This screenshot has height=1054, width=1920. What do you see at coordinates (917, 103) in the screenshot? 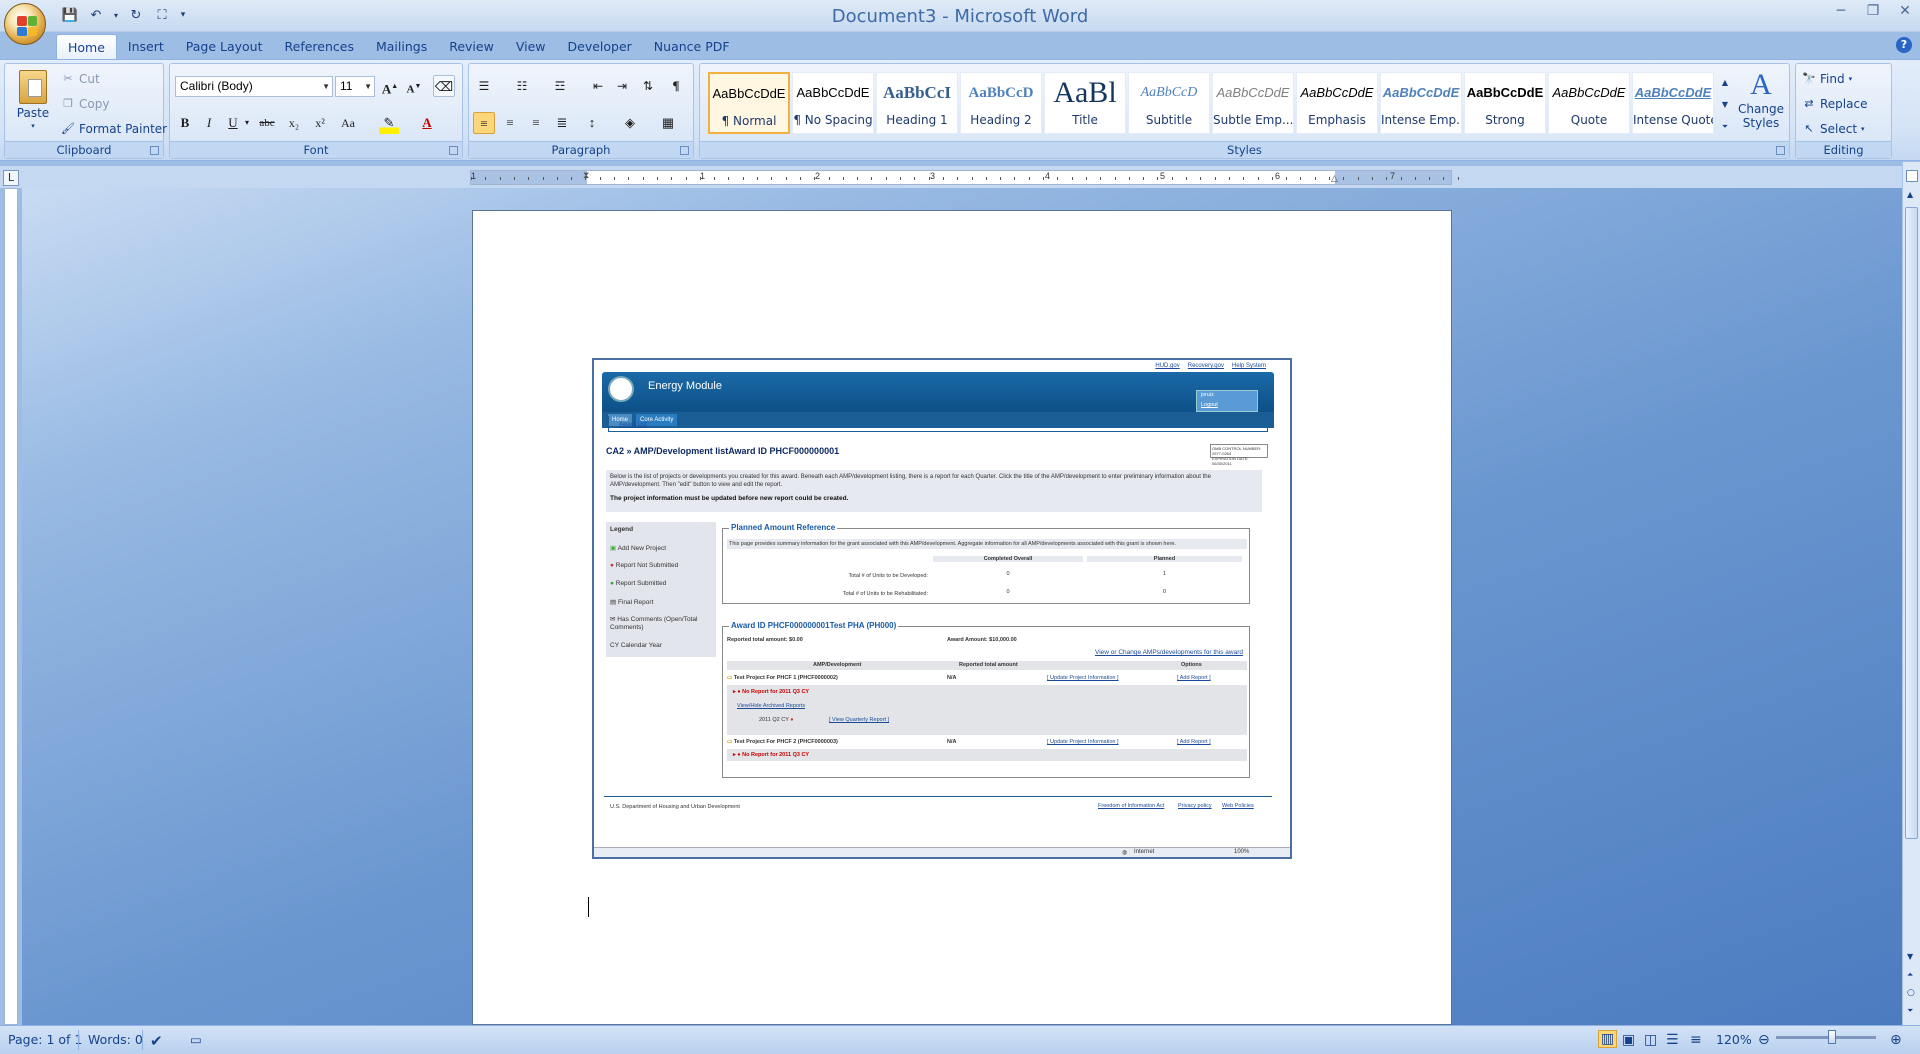
I see `style-heading-1: AaBbCcI Heading 1` at bounding box center [917, 103].